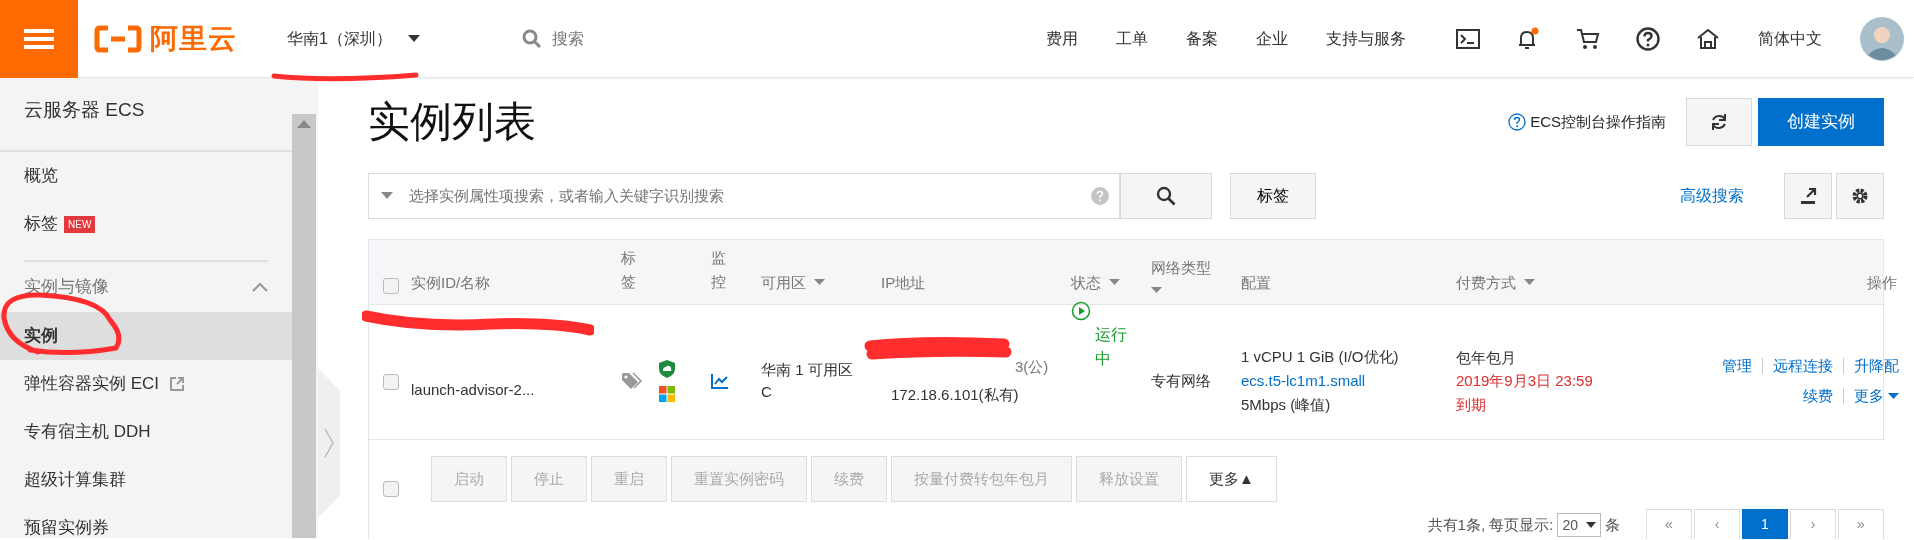 This screenshot has height=540, width=1914. I want to click on column-header: 可用区, so click(793, 282).